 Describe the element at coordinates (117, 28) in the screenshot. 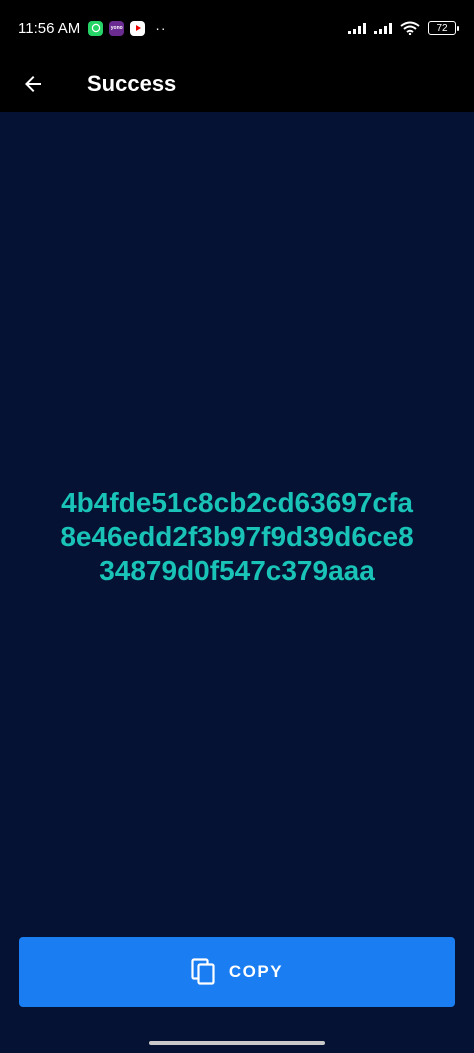

I see `vodafone-icon: yono` at that location.